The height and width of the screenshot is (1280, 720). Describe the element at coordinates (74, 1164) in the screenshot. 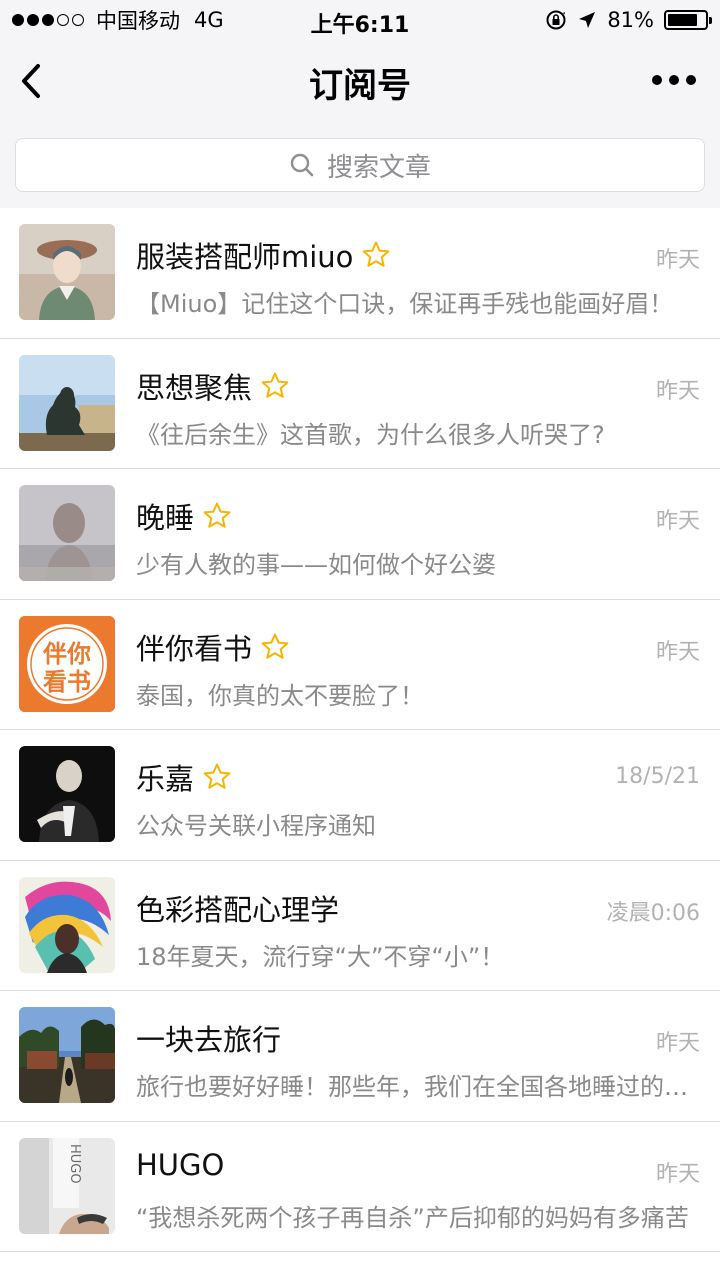

I see `avatar-text: HUGO` at that location.